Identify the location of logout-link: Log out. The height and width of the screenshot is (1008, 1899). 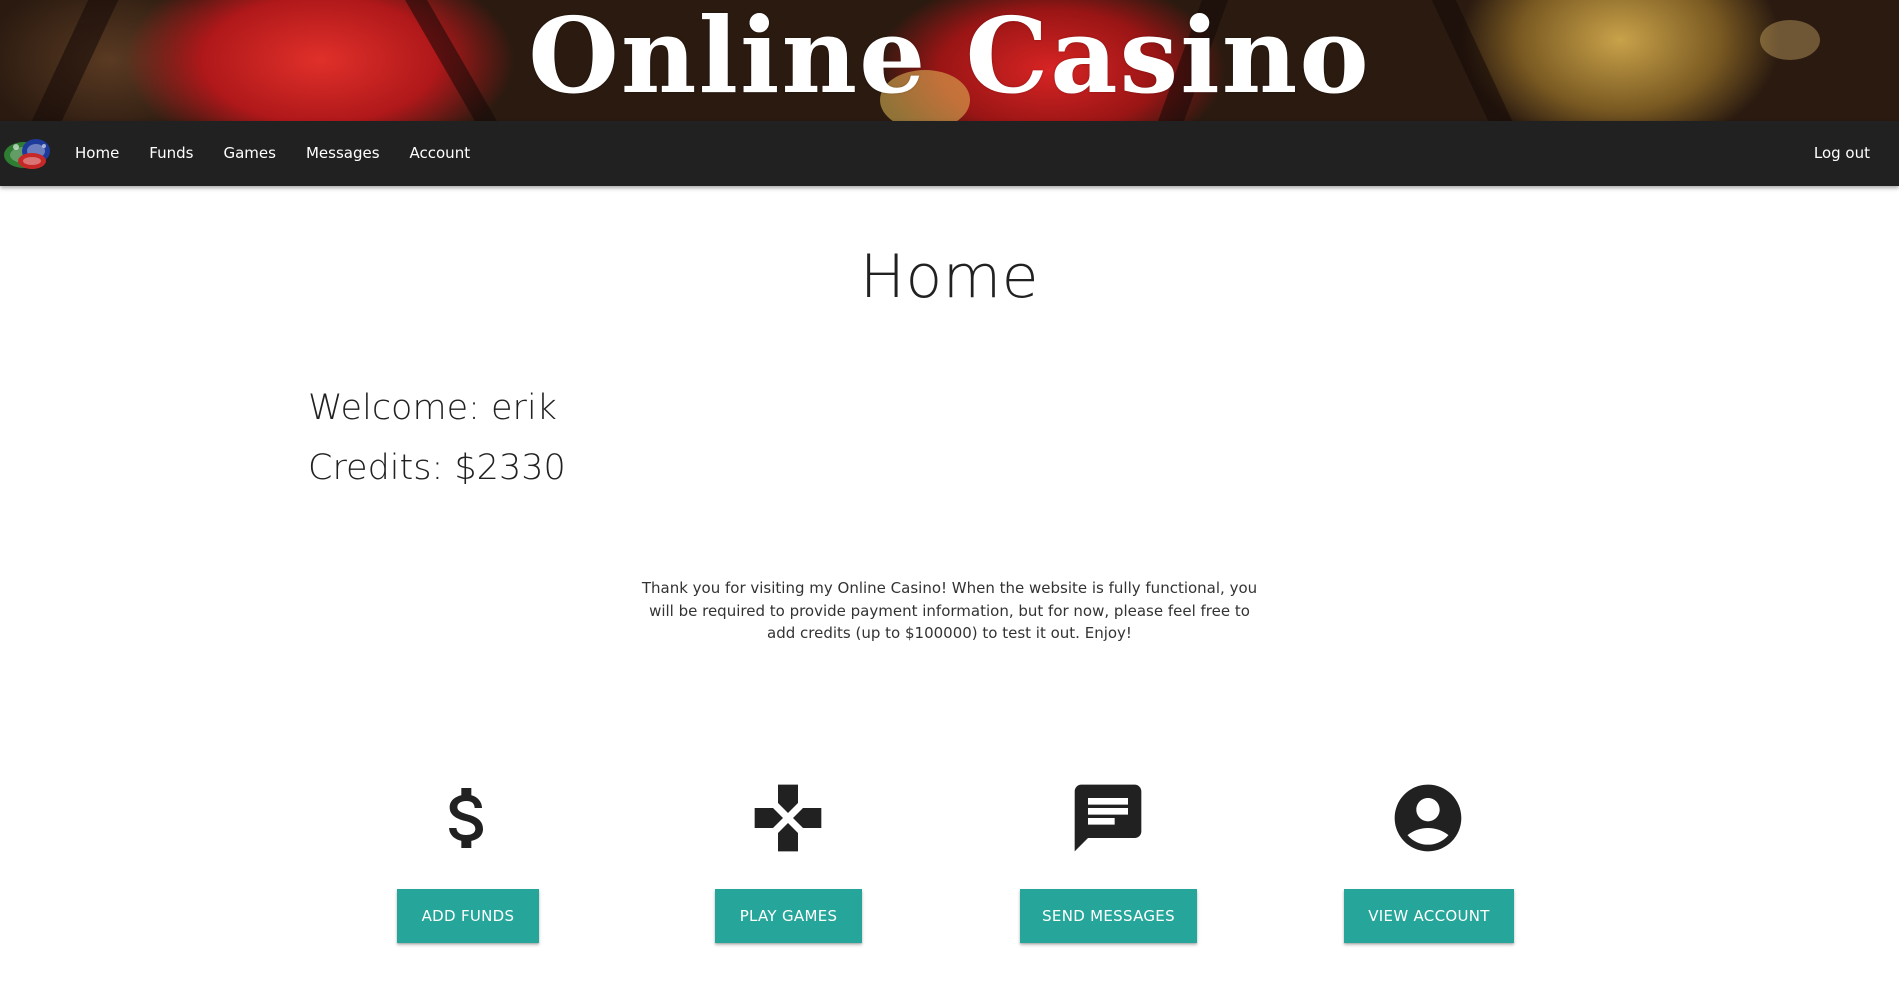
(1842, 153).